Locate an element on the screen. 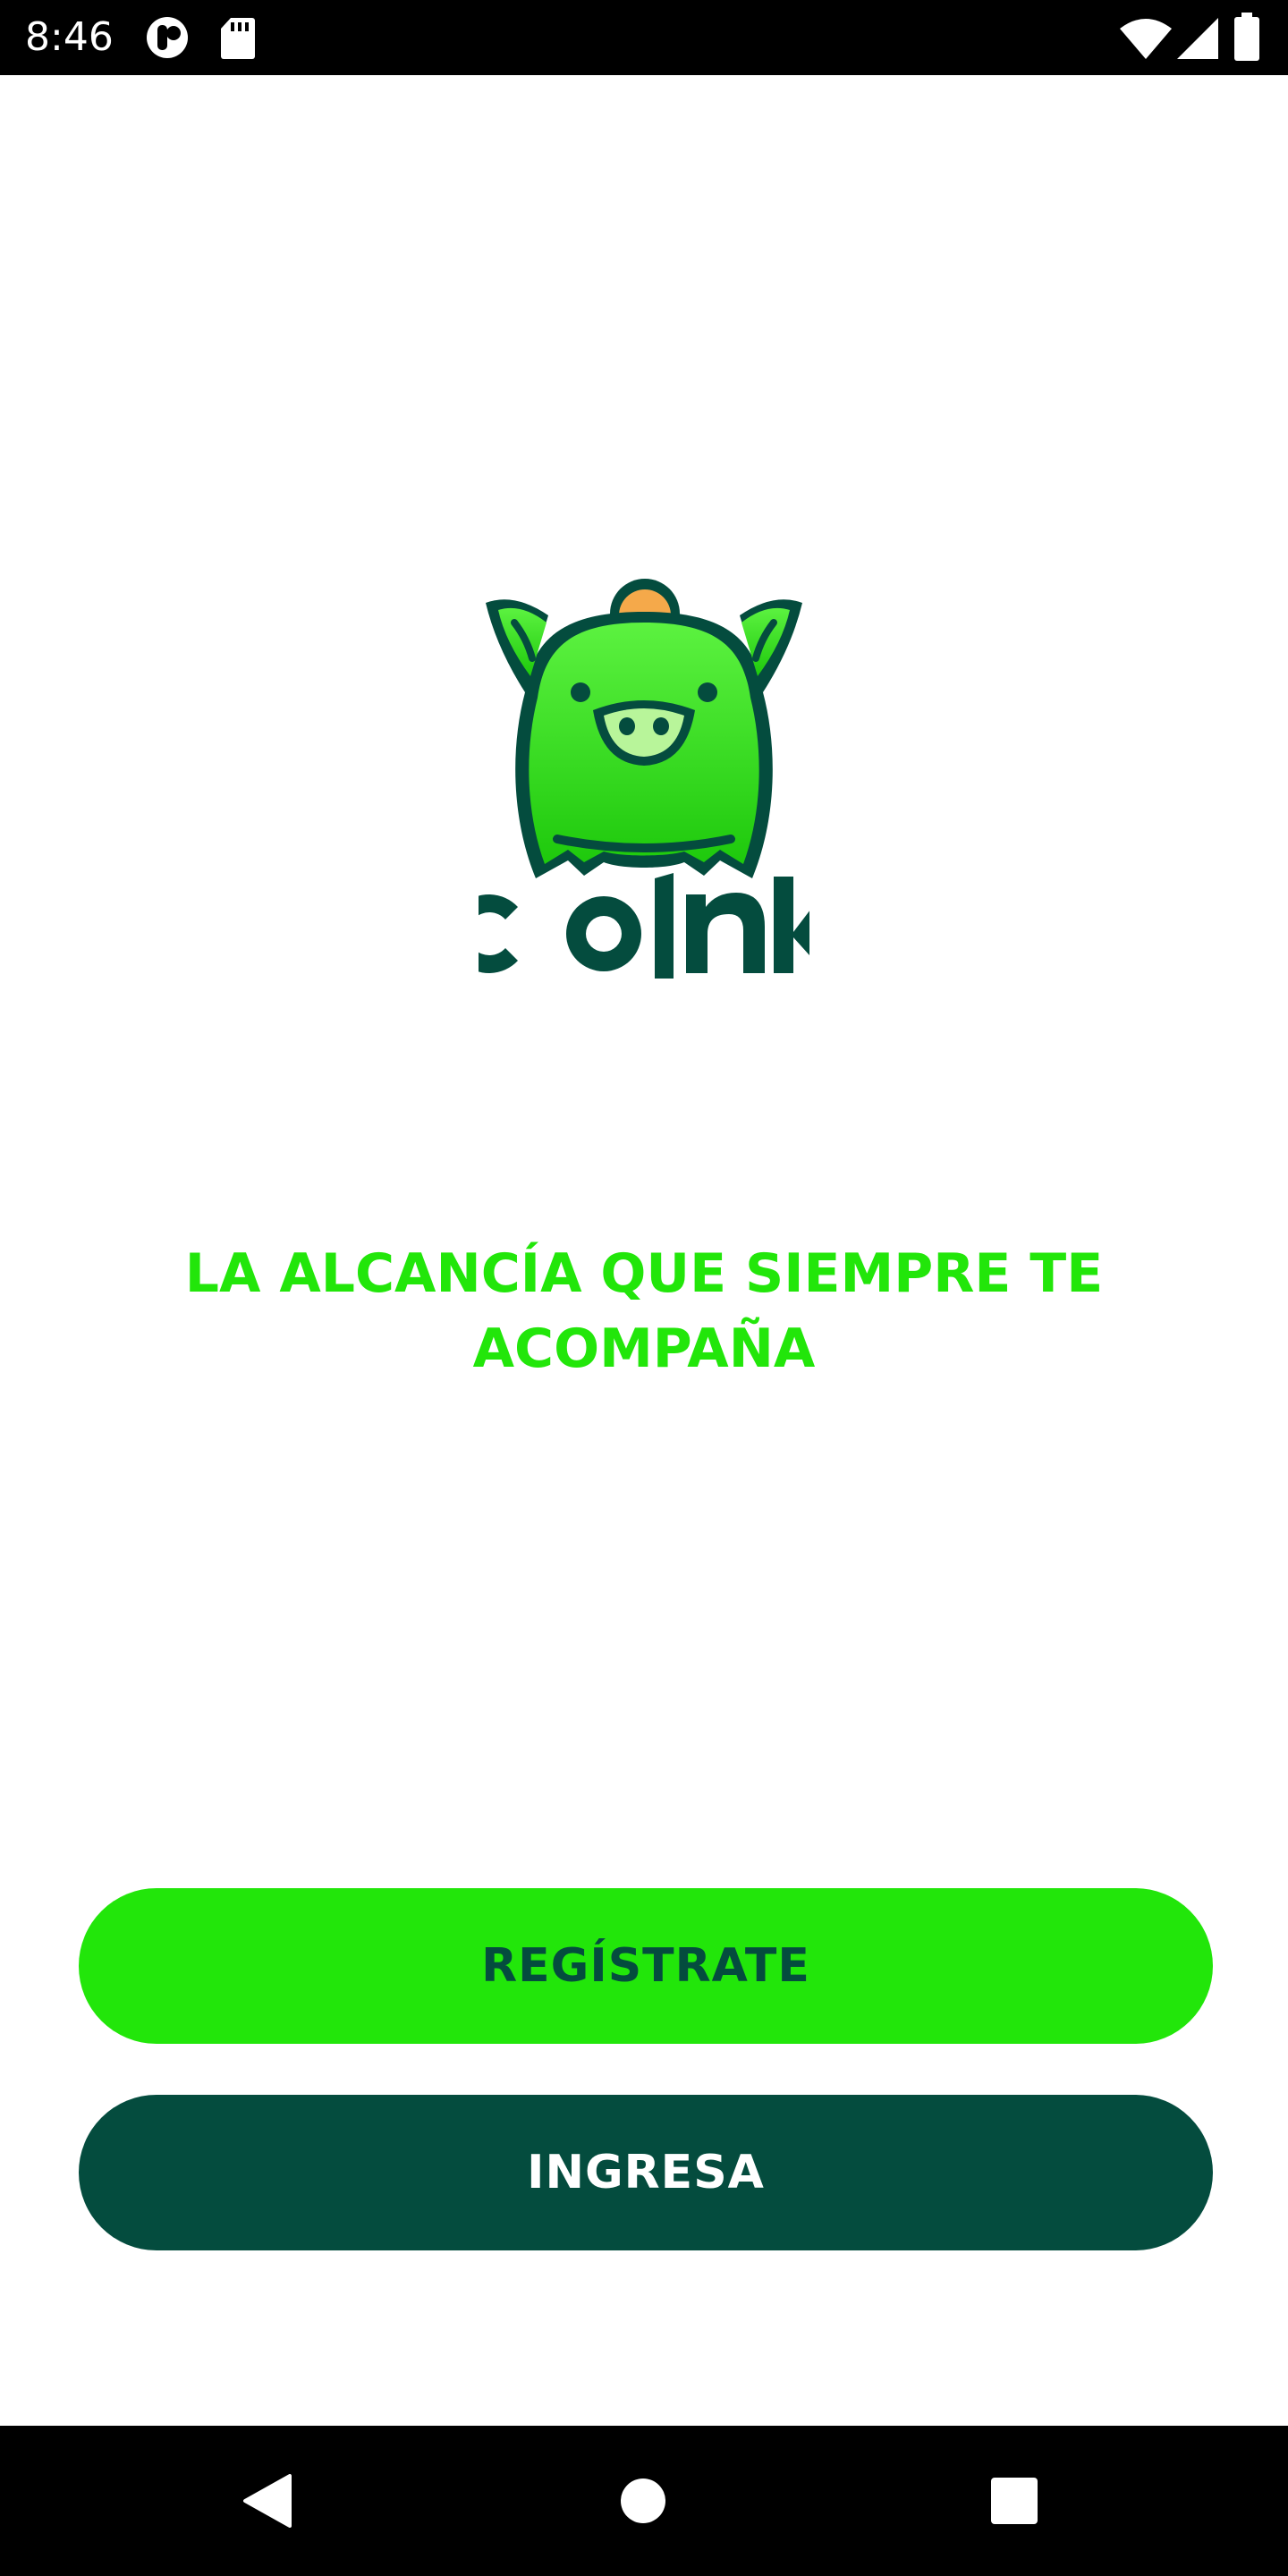 This screenshot has width=1288, height=2576. home-icon is located at coordinates (643, 2501).